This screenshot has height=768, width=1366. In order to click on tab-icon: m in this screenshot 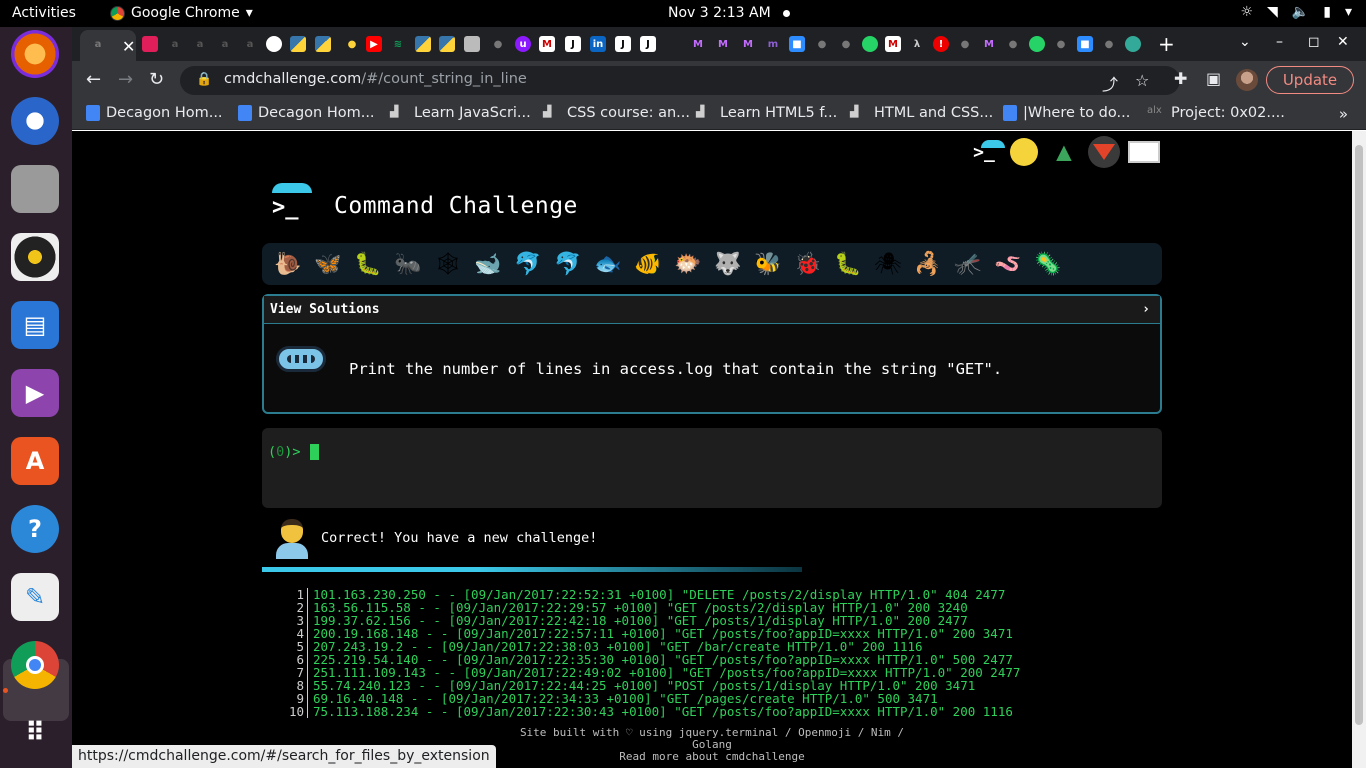, I will do `click(773, 44)`.